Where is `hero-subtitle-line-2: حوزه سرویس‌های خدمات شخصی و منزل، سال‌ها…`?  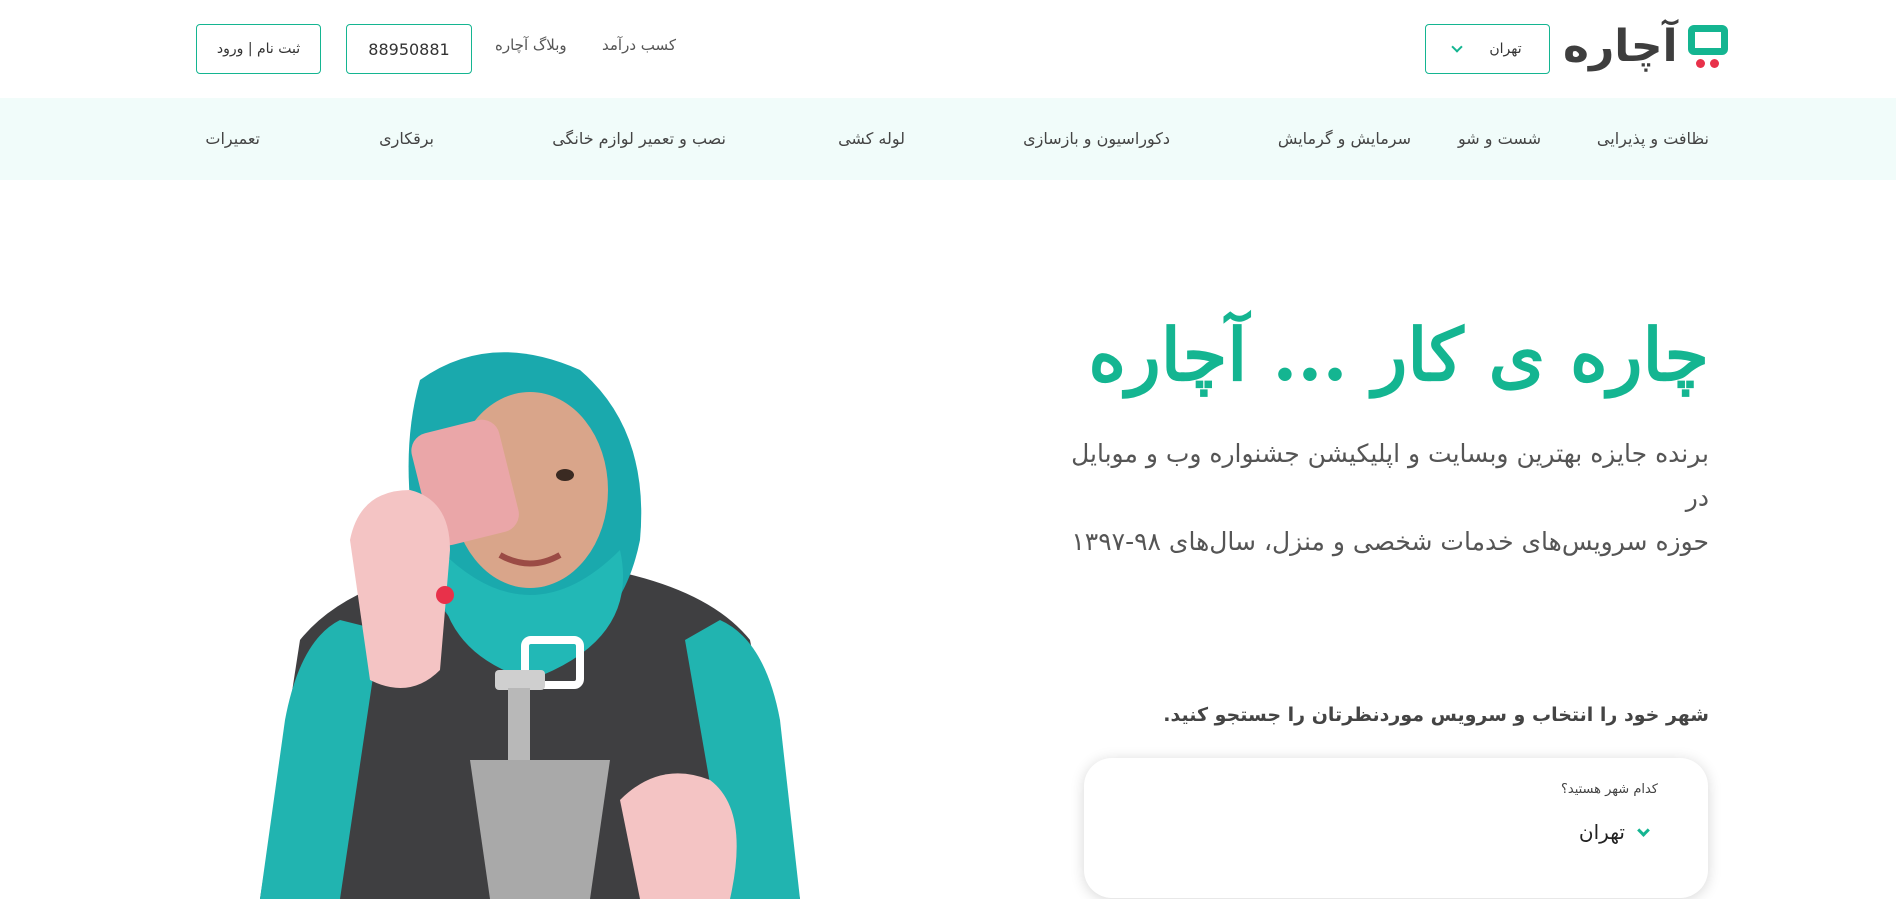 hero-subtitle-line-2: حوزه سرویس‌های خدمات شخصی و منزل، سال‌ها… is located at coordinates (1390, 541).